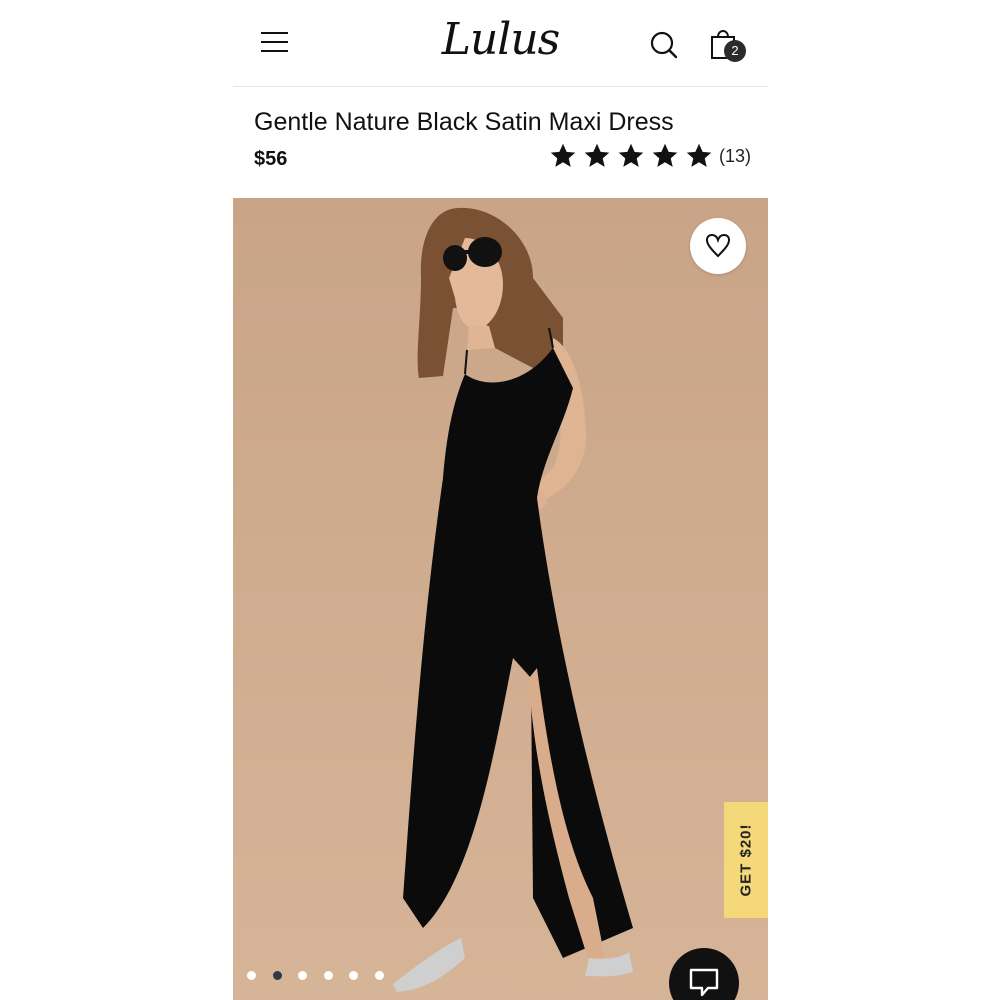 The image size is (1000, 1000). I want to click on product-title: Gentle Nature Black Satin Maxi Dress, so click(464, 122).